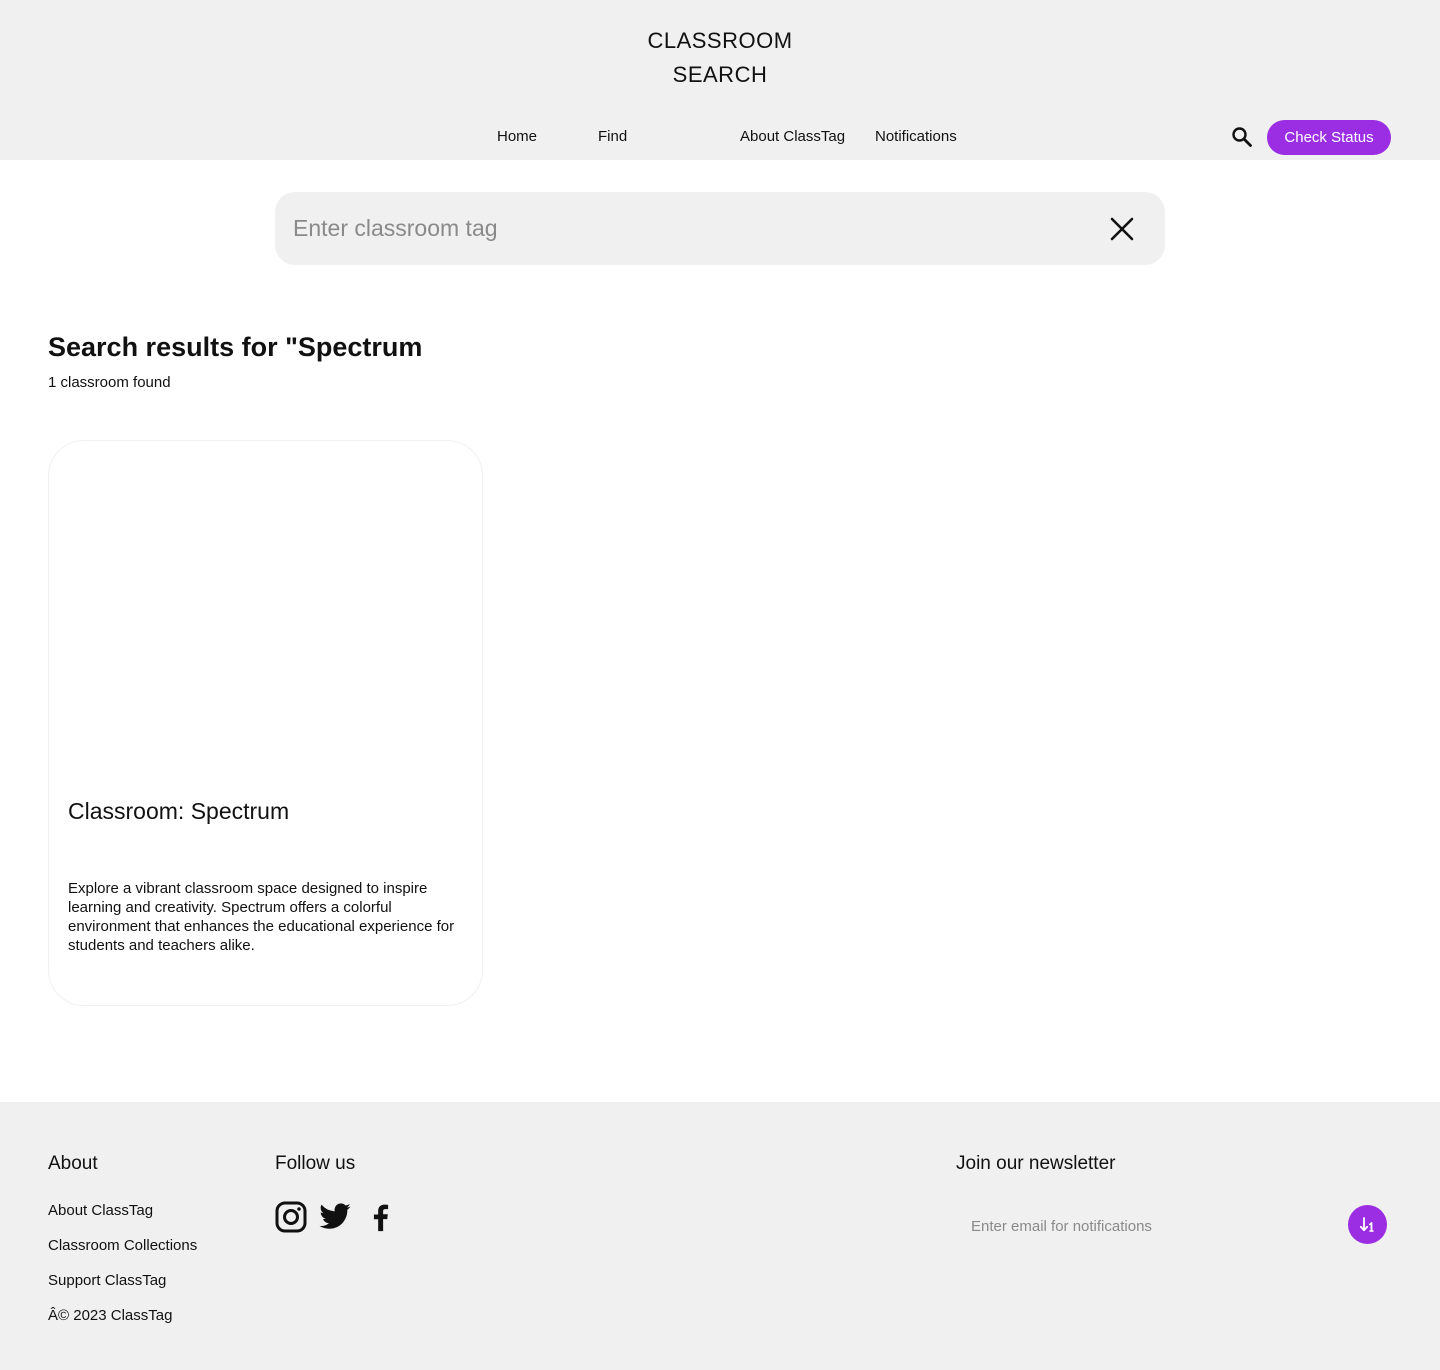 The width and height of the screenshot is (1440, 1370). What do you see at coordinates (110, 1315) in the screenshot?
I see `footer-copyright: Â© 2023 ClassTag` at bounding box center [110, 1315].